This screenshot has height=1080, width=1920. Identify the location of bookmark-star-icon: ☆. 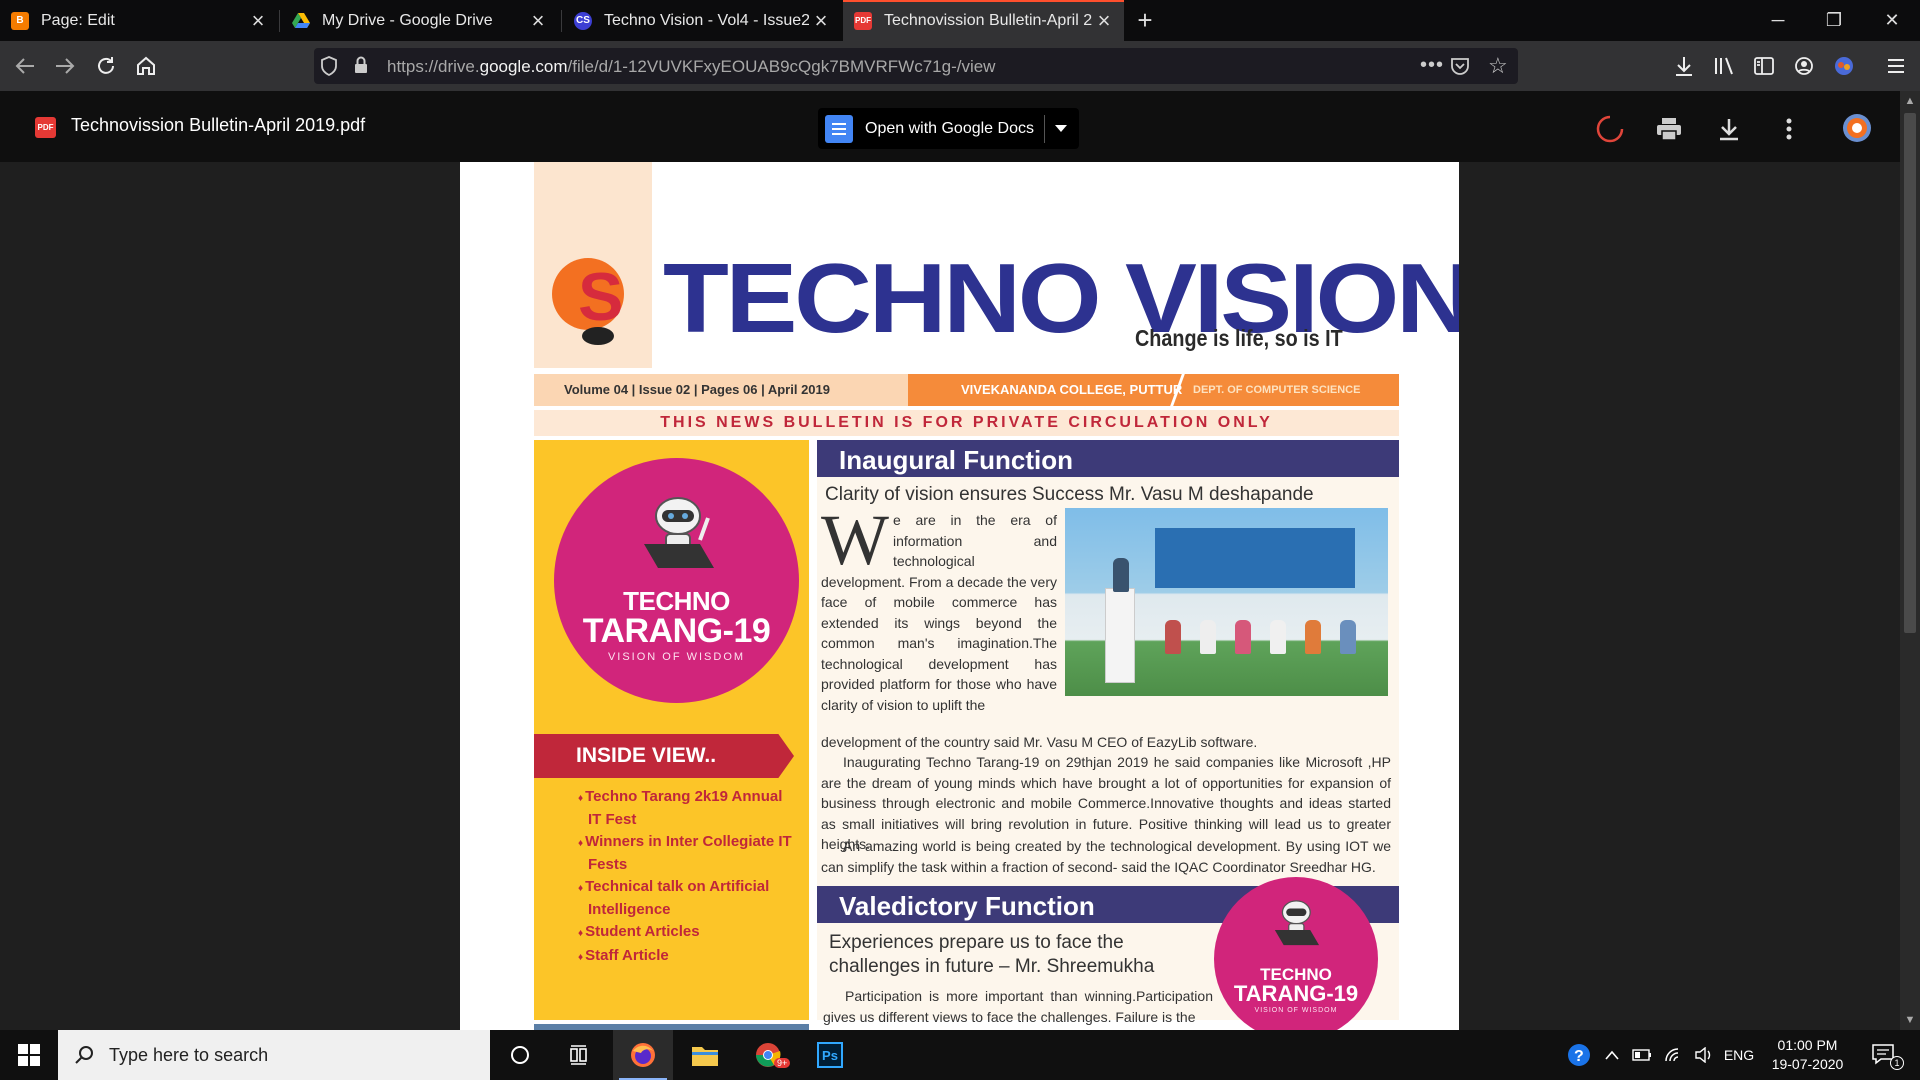
(1498, 66).